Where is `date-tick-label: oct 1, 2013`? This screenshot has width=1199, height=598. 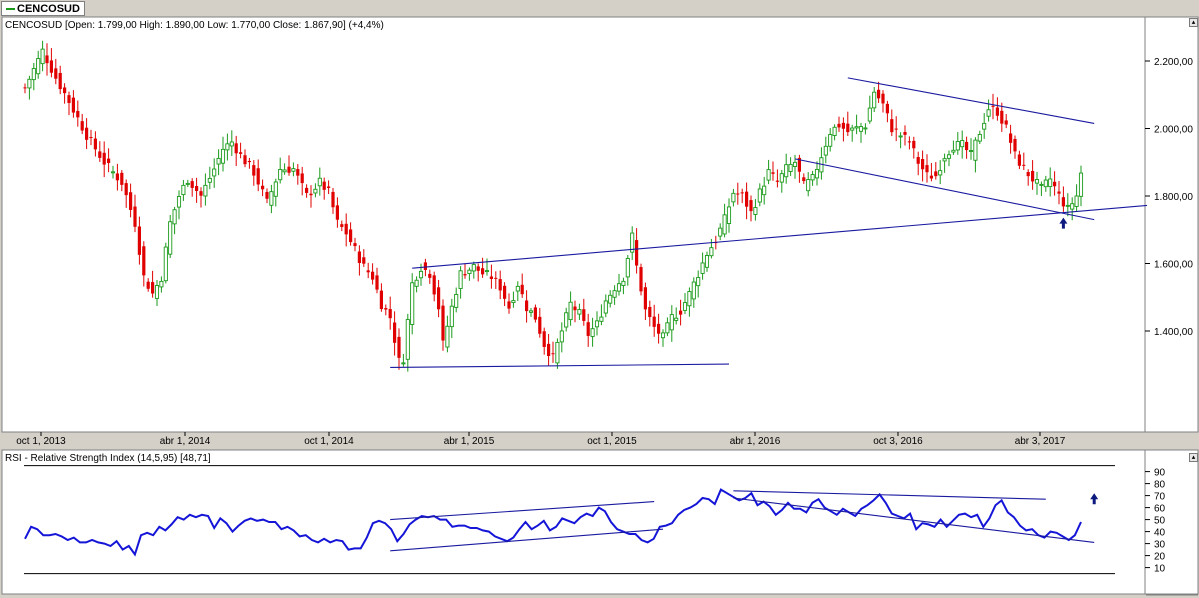
date-tick-label: oct 1, 2013 is located at coordinates (41, 441).